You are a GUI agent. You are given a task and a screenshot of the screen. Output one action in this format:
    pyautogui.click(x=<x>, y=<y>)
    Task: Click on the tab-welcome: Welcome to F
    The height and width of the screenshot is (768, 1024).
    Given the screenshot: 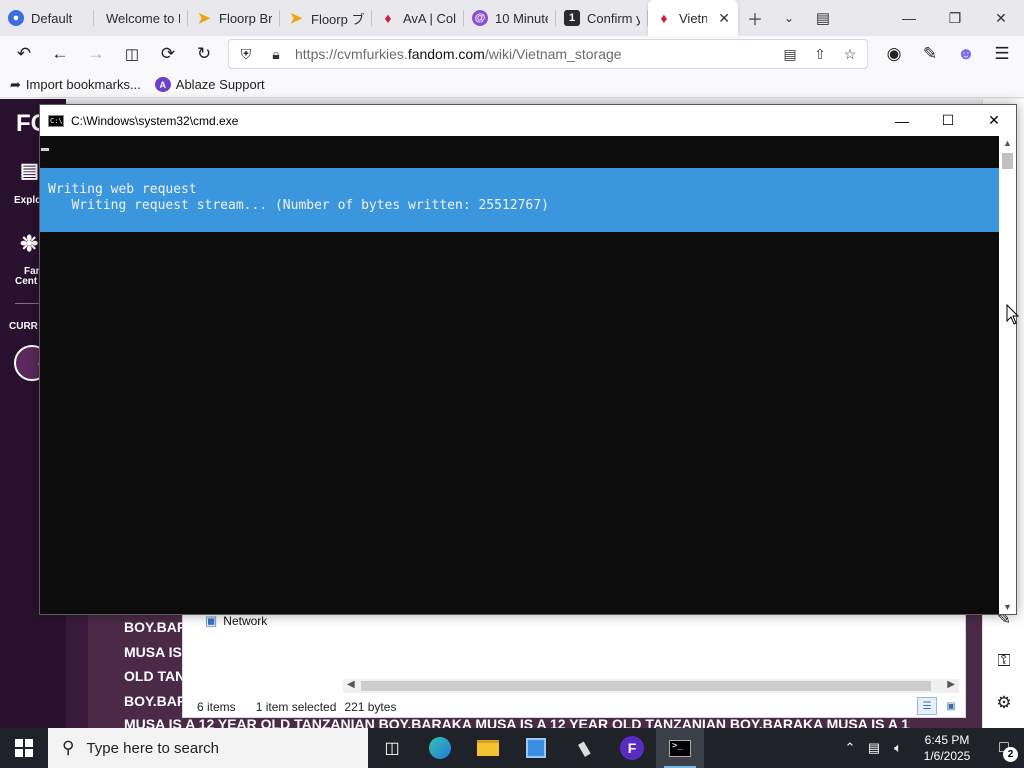 What is the action you would take?
    pyautogui.click(x=141, y=18)
    